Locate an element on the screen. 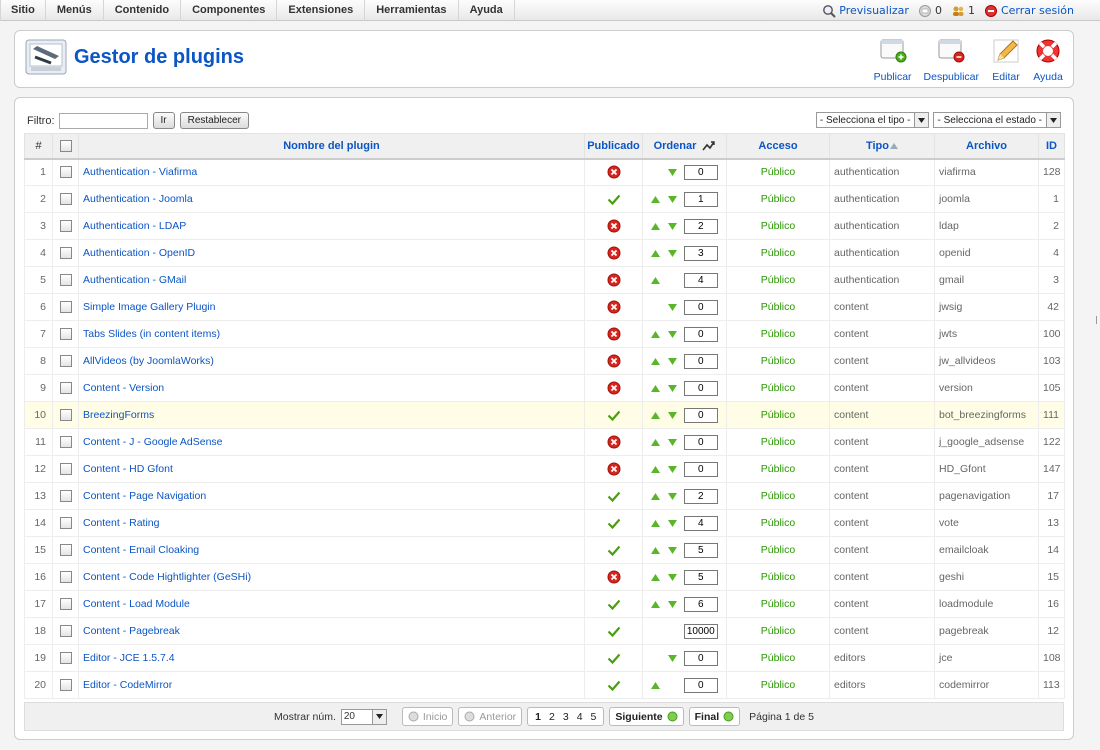 This screenshot has height=750, width=1100. col-order: Ordenar is located at coordinates (684, 146).